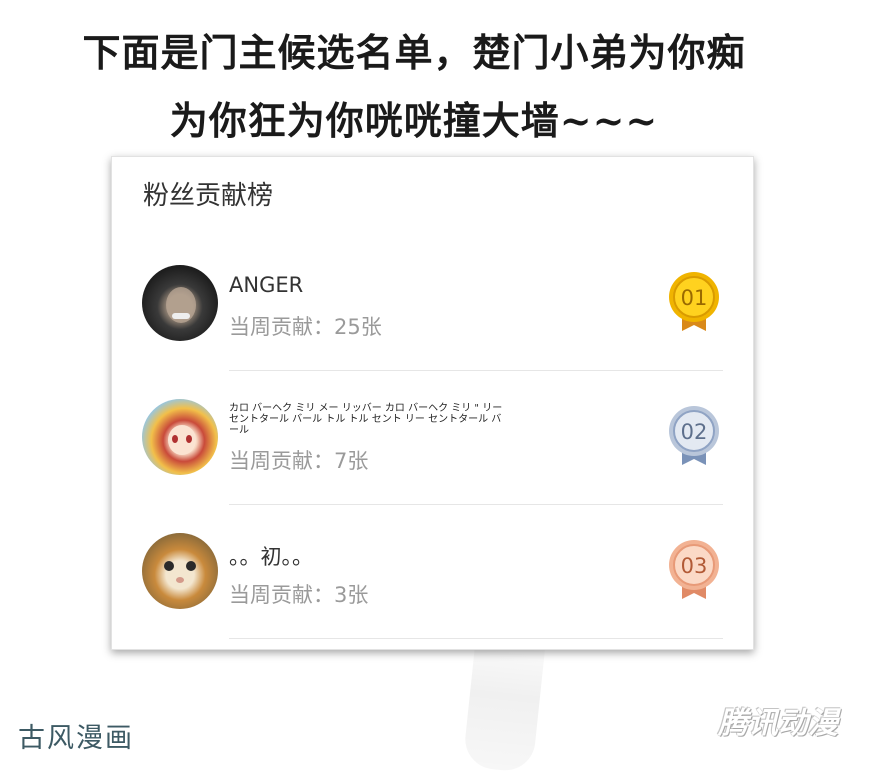 The image size is (880, 773). What do you see at coordinates (432, 592) in the screenshot?
I see `leaderboard-row-3: 。。初。。 当周贡献：3张 03` at bounding box center [432, 592].